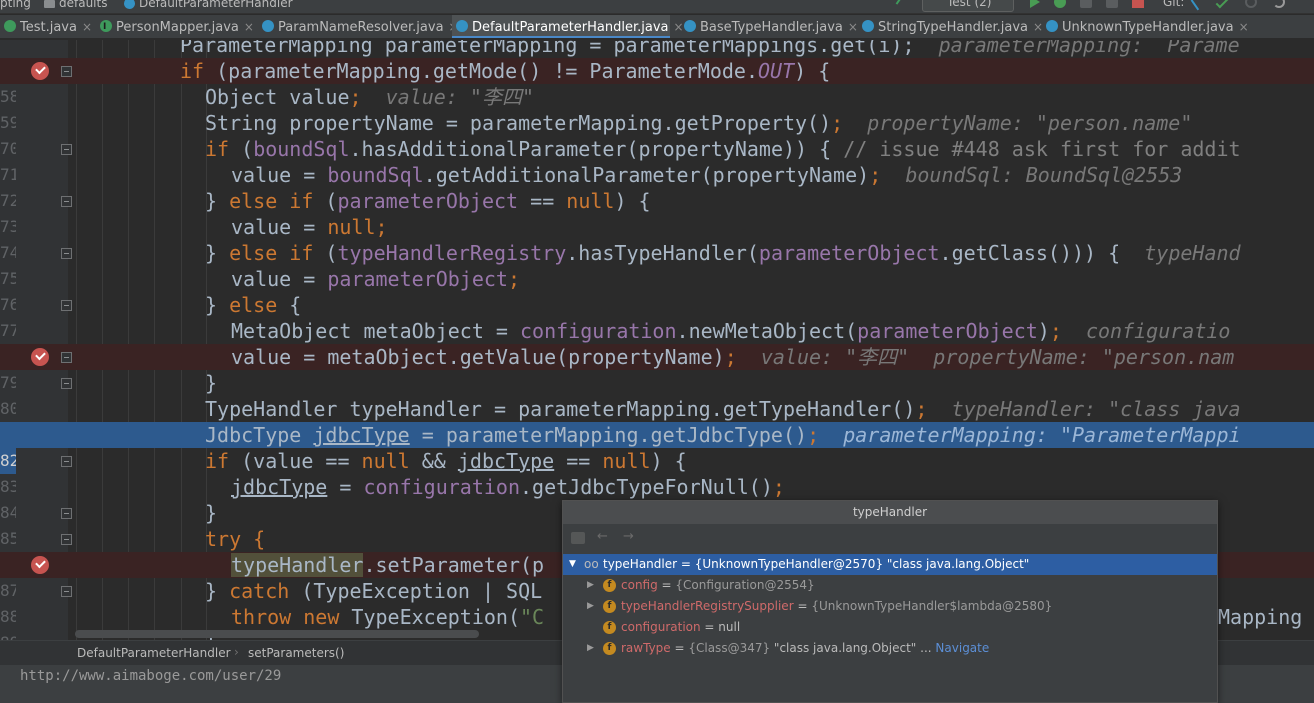 The width and height of the screenshot is (1314, 703). What do you see at coordinates (208, 5) in the screenshot?
I see `nav-crumb-class: DefaultParameterHandler` at bounding box center [208, 5].